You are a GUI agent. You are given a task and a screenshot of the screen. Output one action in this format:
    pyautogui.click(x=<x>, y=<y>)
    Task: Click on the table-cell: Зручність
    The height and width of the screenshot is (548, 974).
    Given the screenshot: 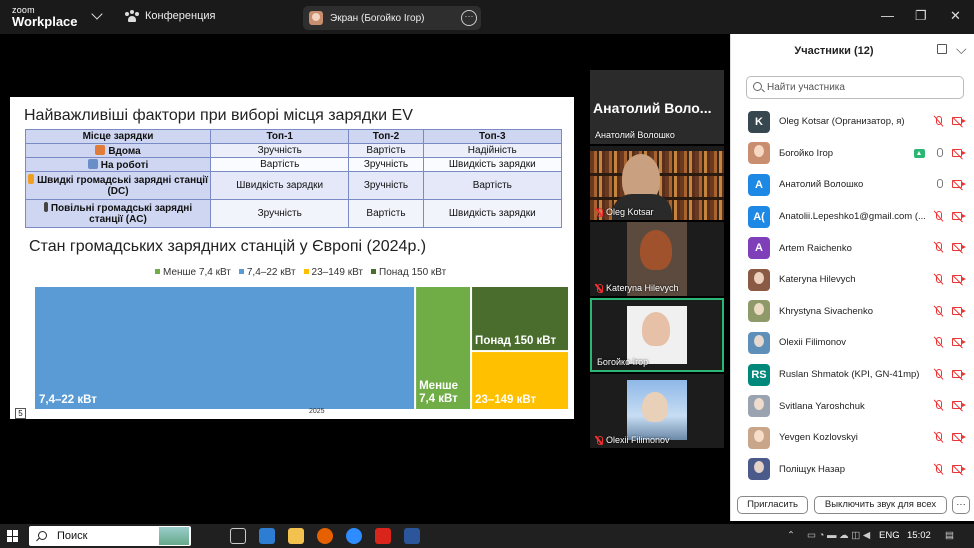 What is the action you would take?
    pyautogui.click(x=279, y=213)
    